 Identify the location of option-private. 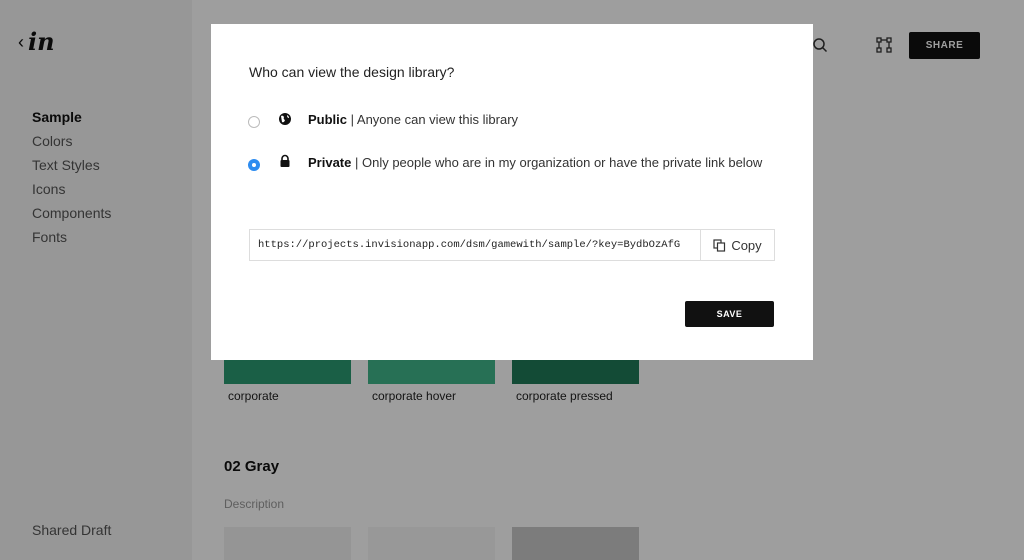
(254, 165).